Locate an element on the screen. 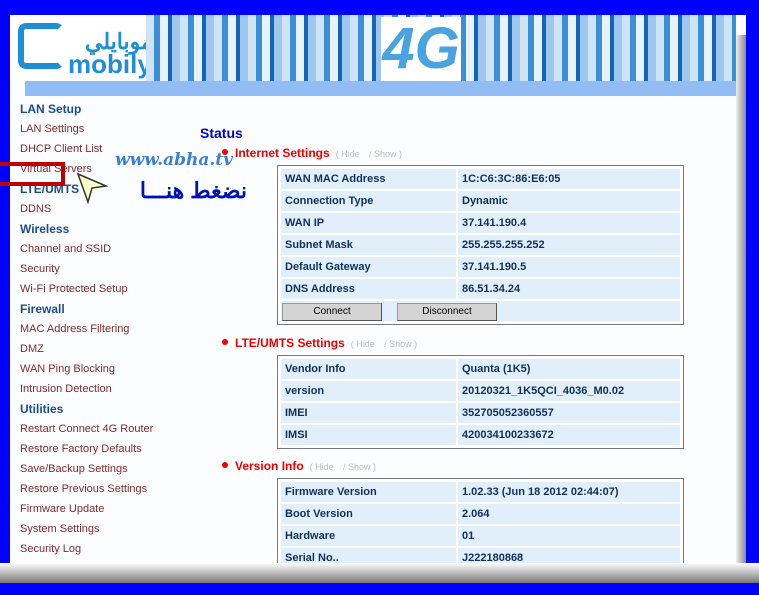 The width and height of the screenshot is (759, 595). table-row: version 20120321_1K5QCI_4036_M0.02 is located at coordinates (480, 391).